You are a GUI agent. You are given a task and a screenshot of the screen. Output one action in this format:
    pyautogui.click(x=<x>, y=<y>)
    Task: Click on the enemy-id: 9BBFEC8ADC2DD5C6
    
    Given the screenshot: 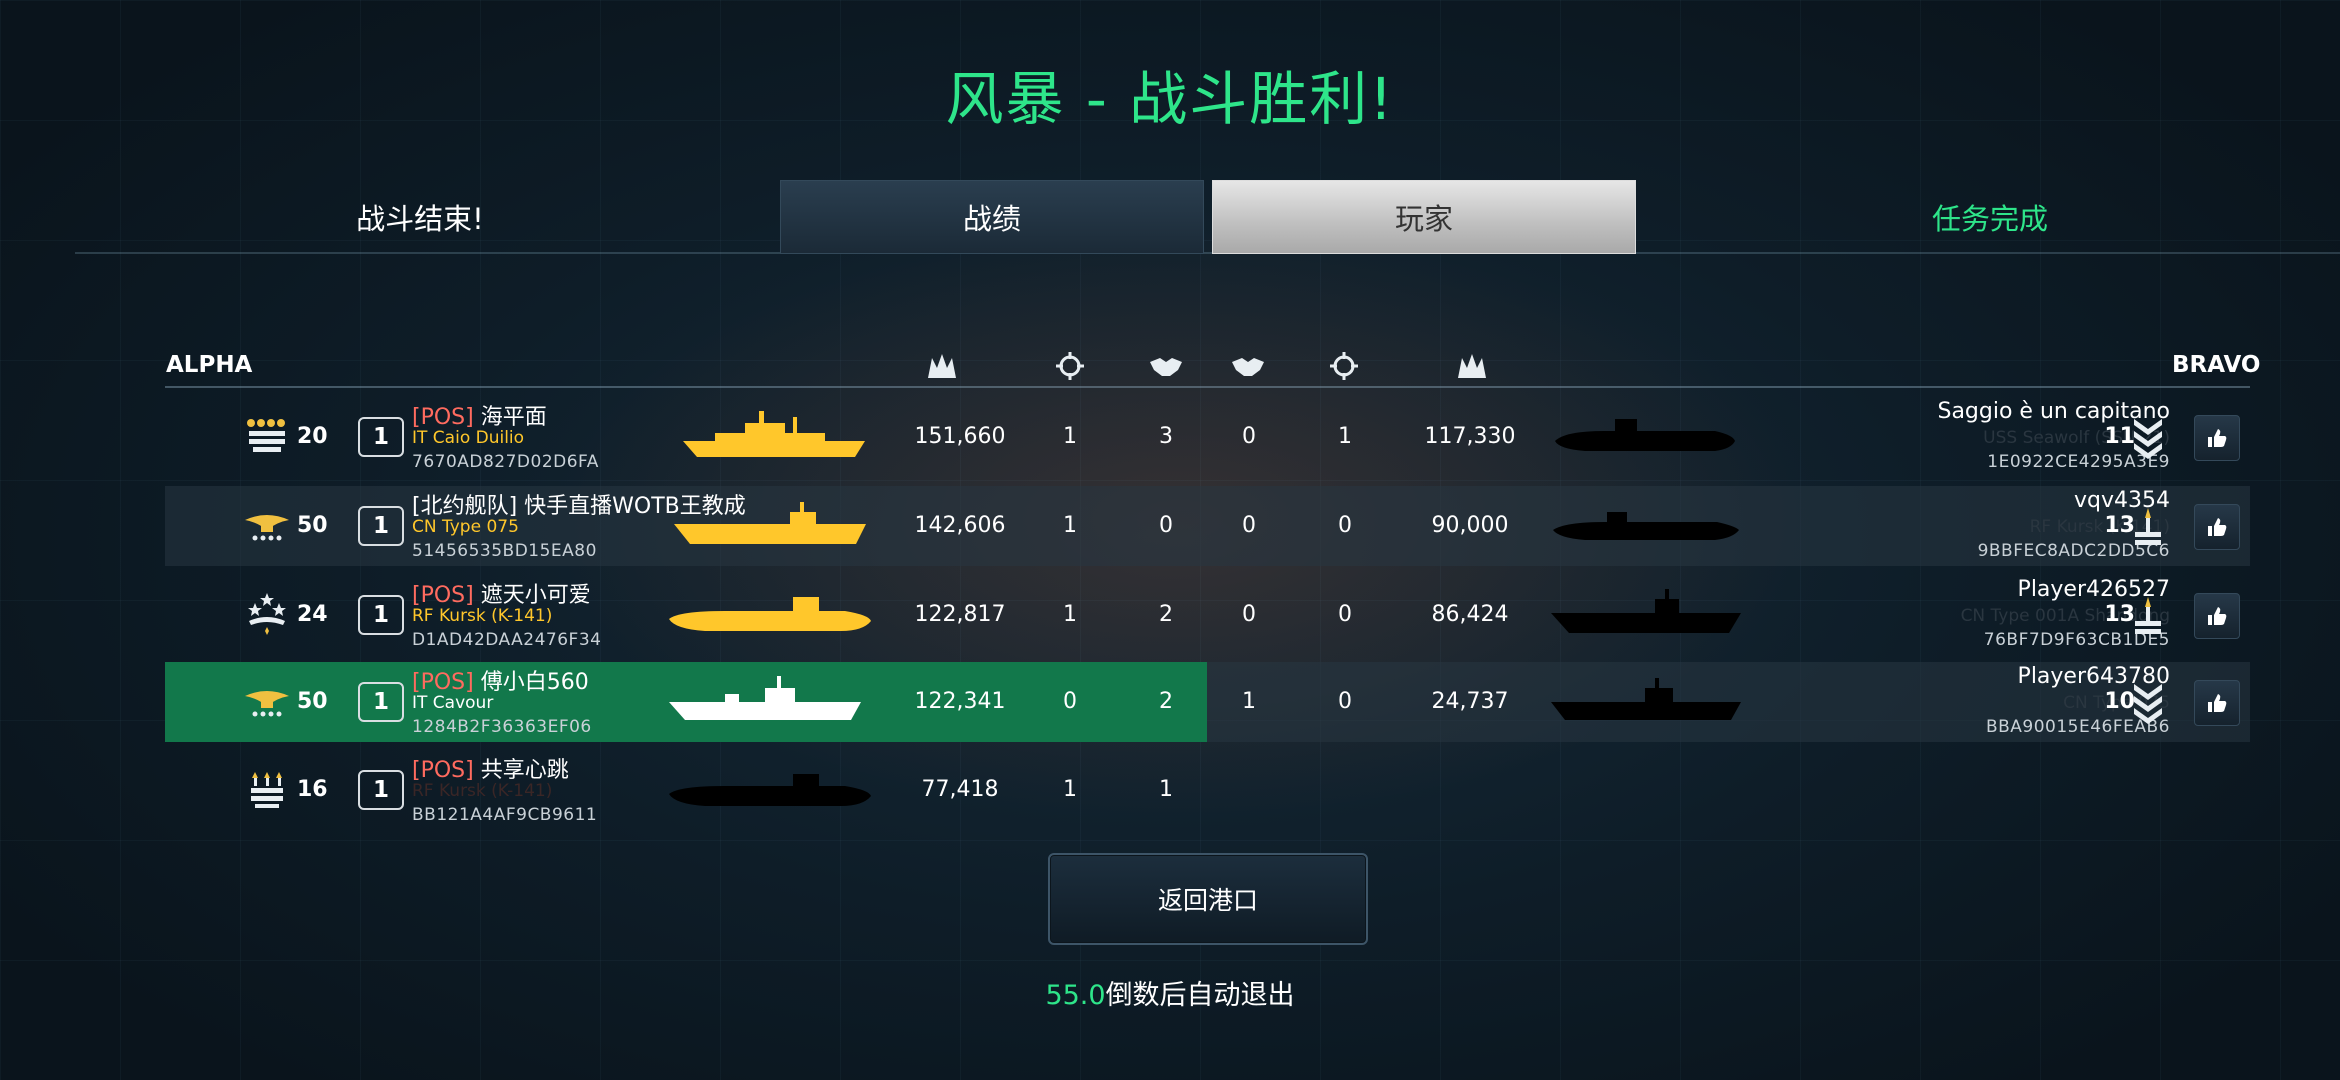 What is the action you would take?
    pyautogui.click(x=2073, y=551)
    